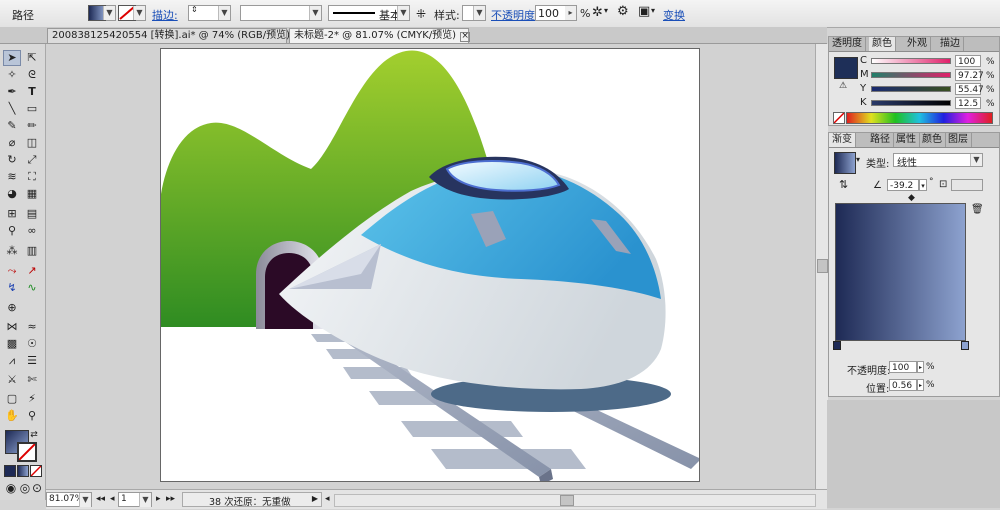 Image resolution: width=1000 pixels, height=510 pixels. What do you see at coordinates (32, 344) in the screenshot?
I see `pucker-tool-icon: ☉` at bounding box center [32, 344].